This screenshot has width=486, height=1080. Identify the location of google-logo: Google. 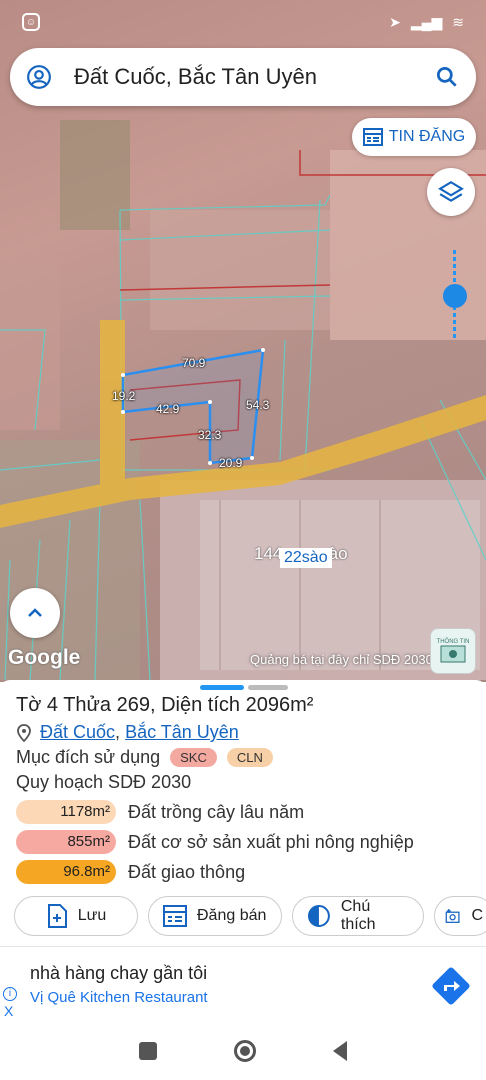
(44, 657).